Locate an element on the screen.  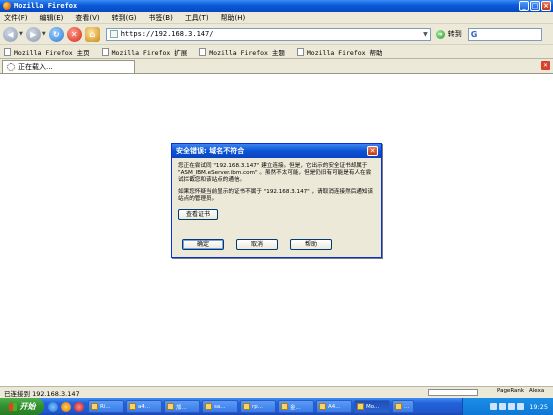
address-bar: ▼ is located at coordinates (268, 34).